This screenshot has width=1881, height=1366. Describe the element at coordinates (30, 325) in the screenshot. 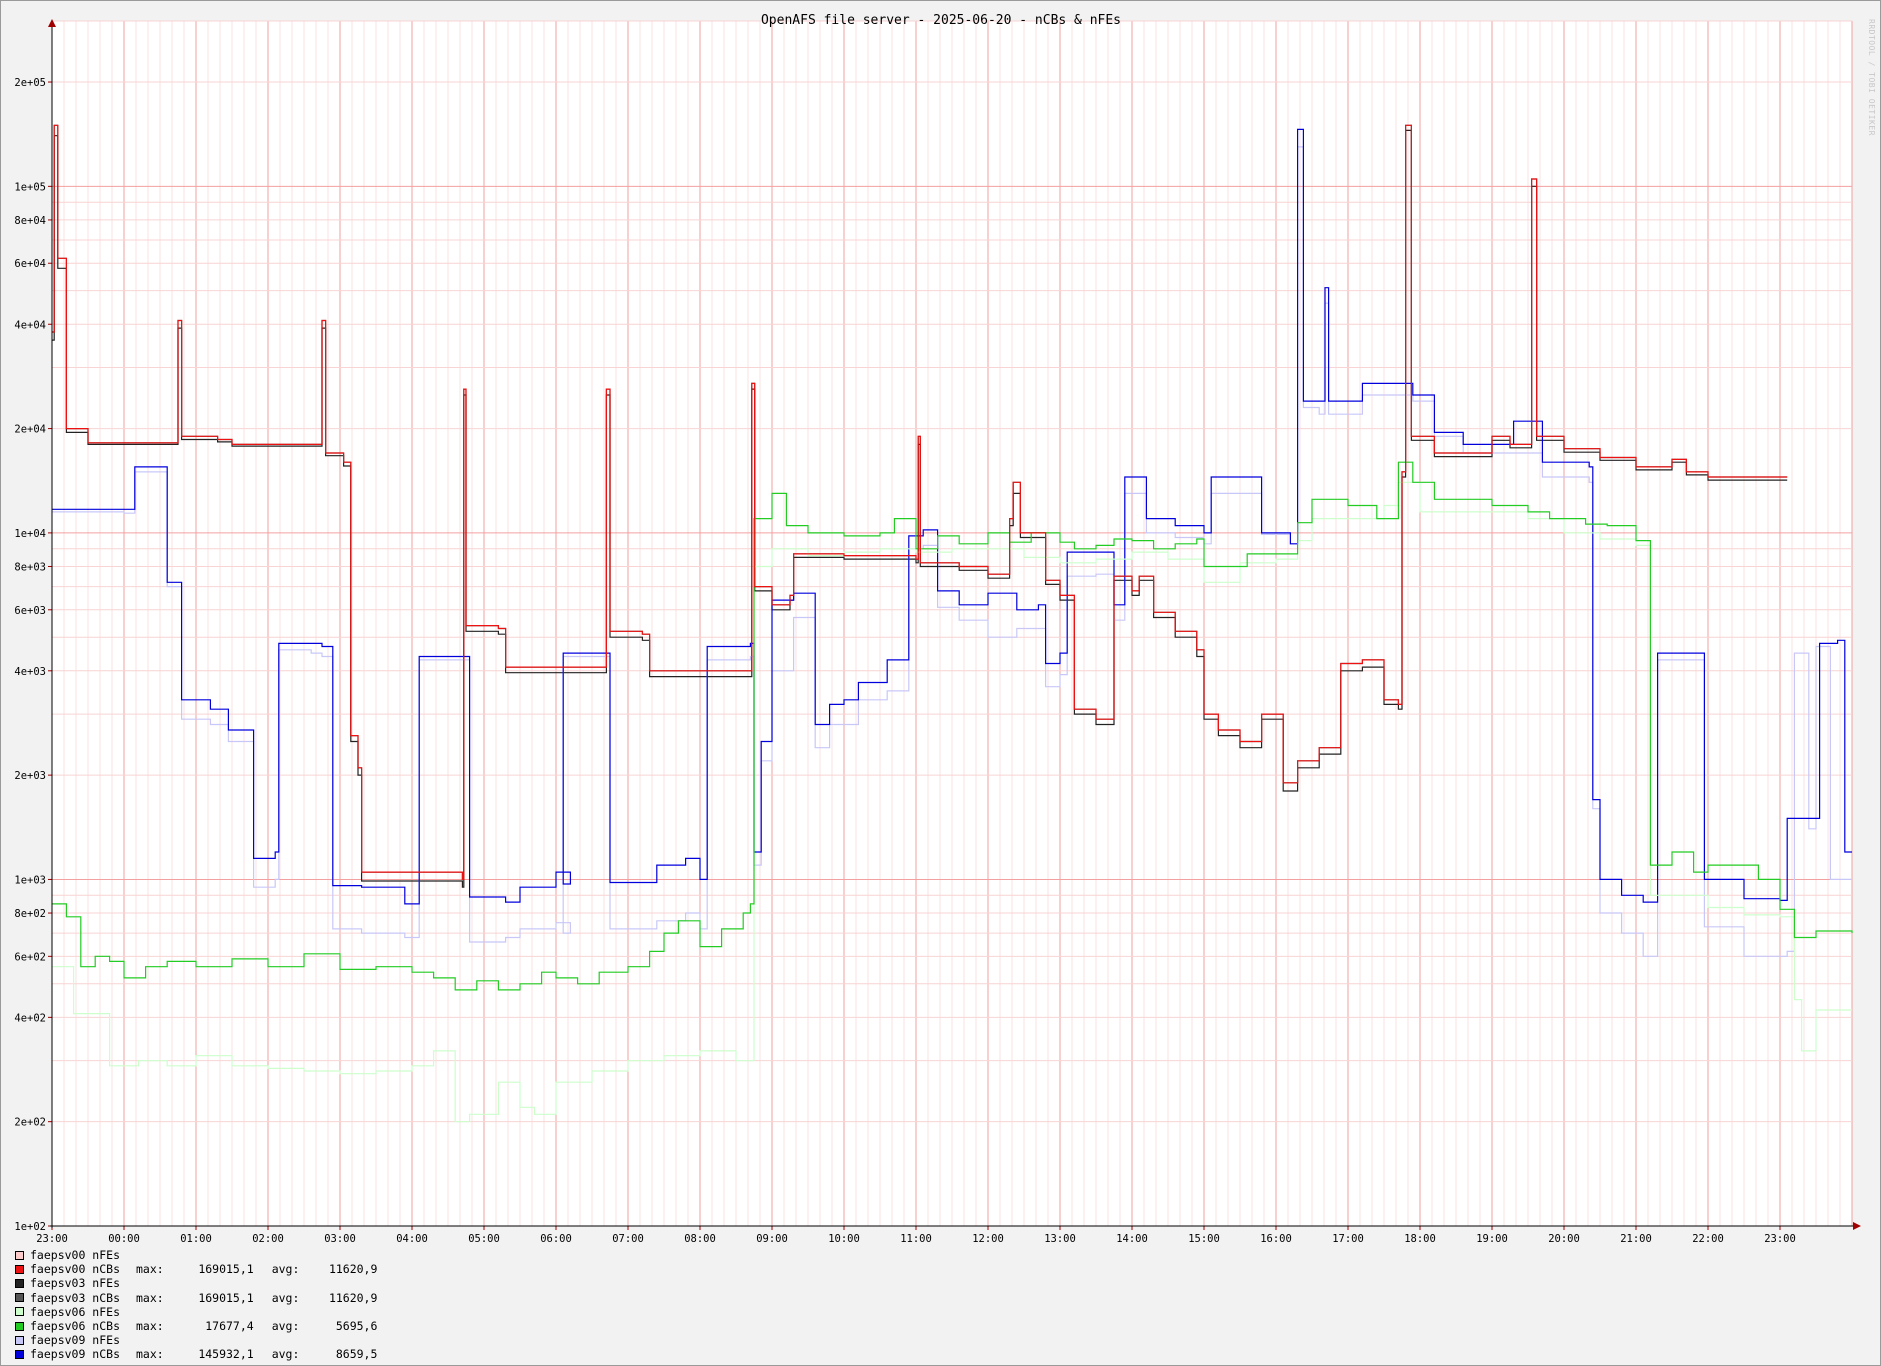

I see `y-tick-label: 4e+04` at that location.